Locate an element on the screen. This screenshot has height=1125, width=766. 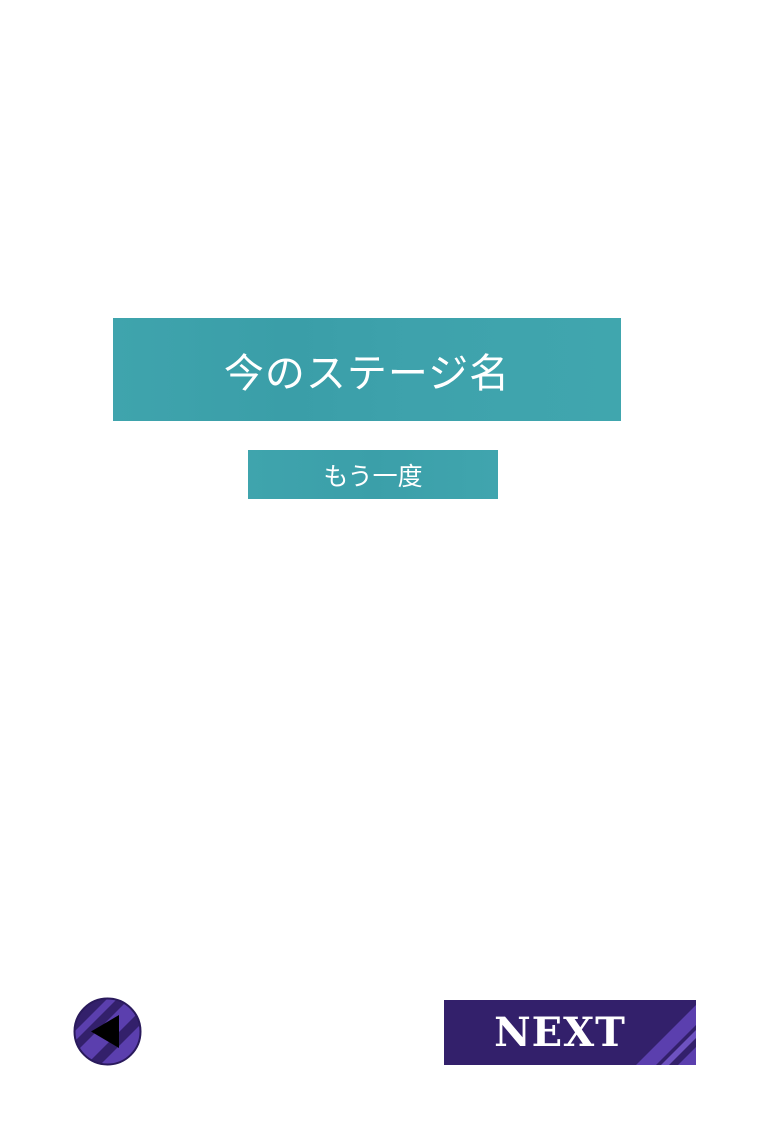
back-arrow-icon is located at coordinates (107, 1031).